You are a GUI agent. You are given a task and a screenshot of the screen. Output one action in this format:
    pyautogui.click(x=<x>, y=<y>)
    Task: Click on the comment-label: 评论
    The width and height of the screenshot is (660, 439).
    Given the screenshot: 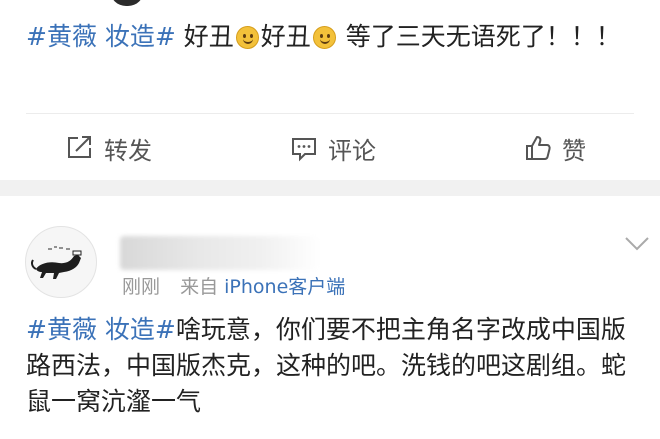 What is the action you would take?
    pyautogui.click(x=352, y=150)
    